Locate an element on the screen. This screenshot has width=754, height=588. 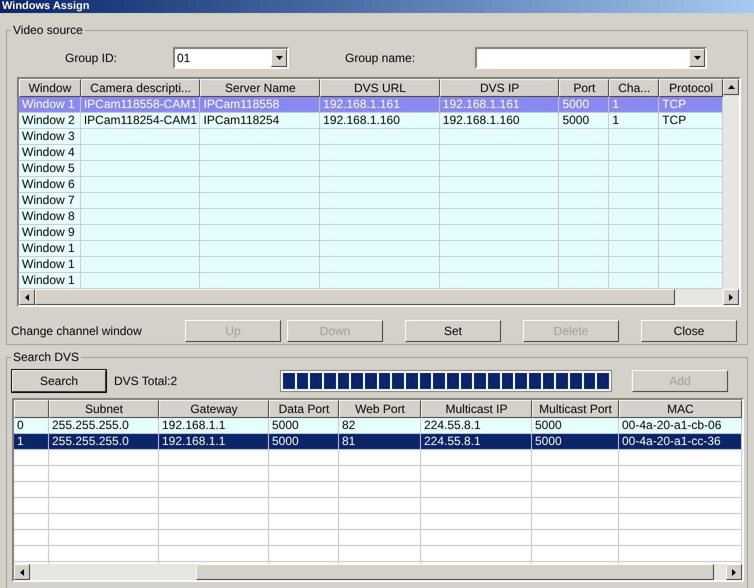
column-header: Web Port is located at coordinates (380, 409).